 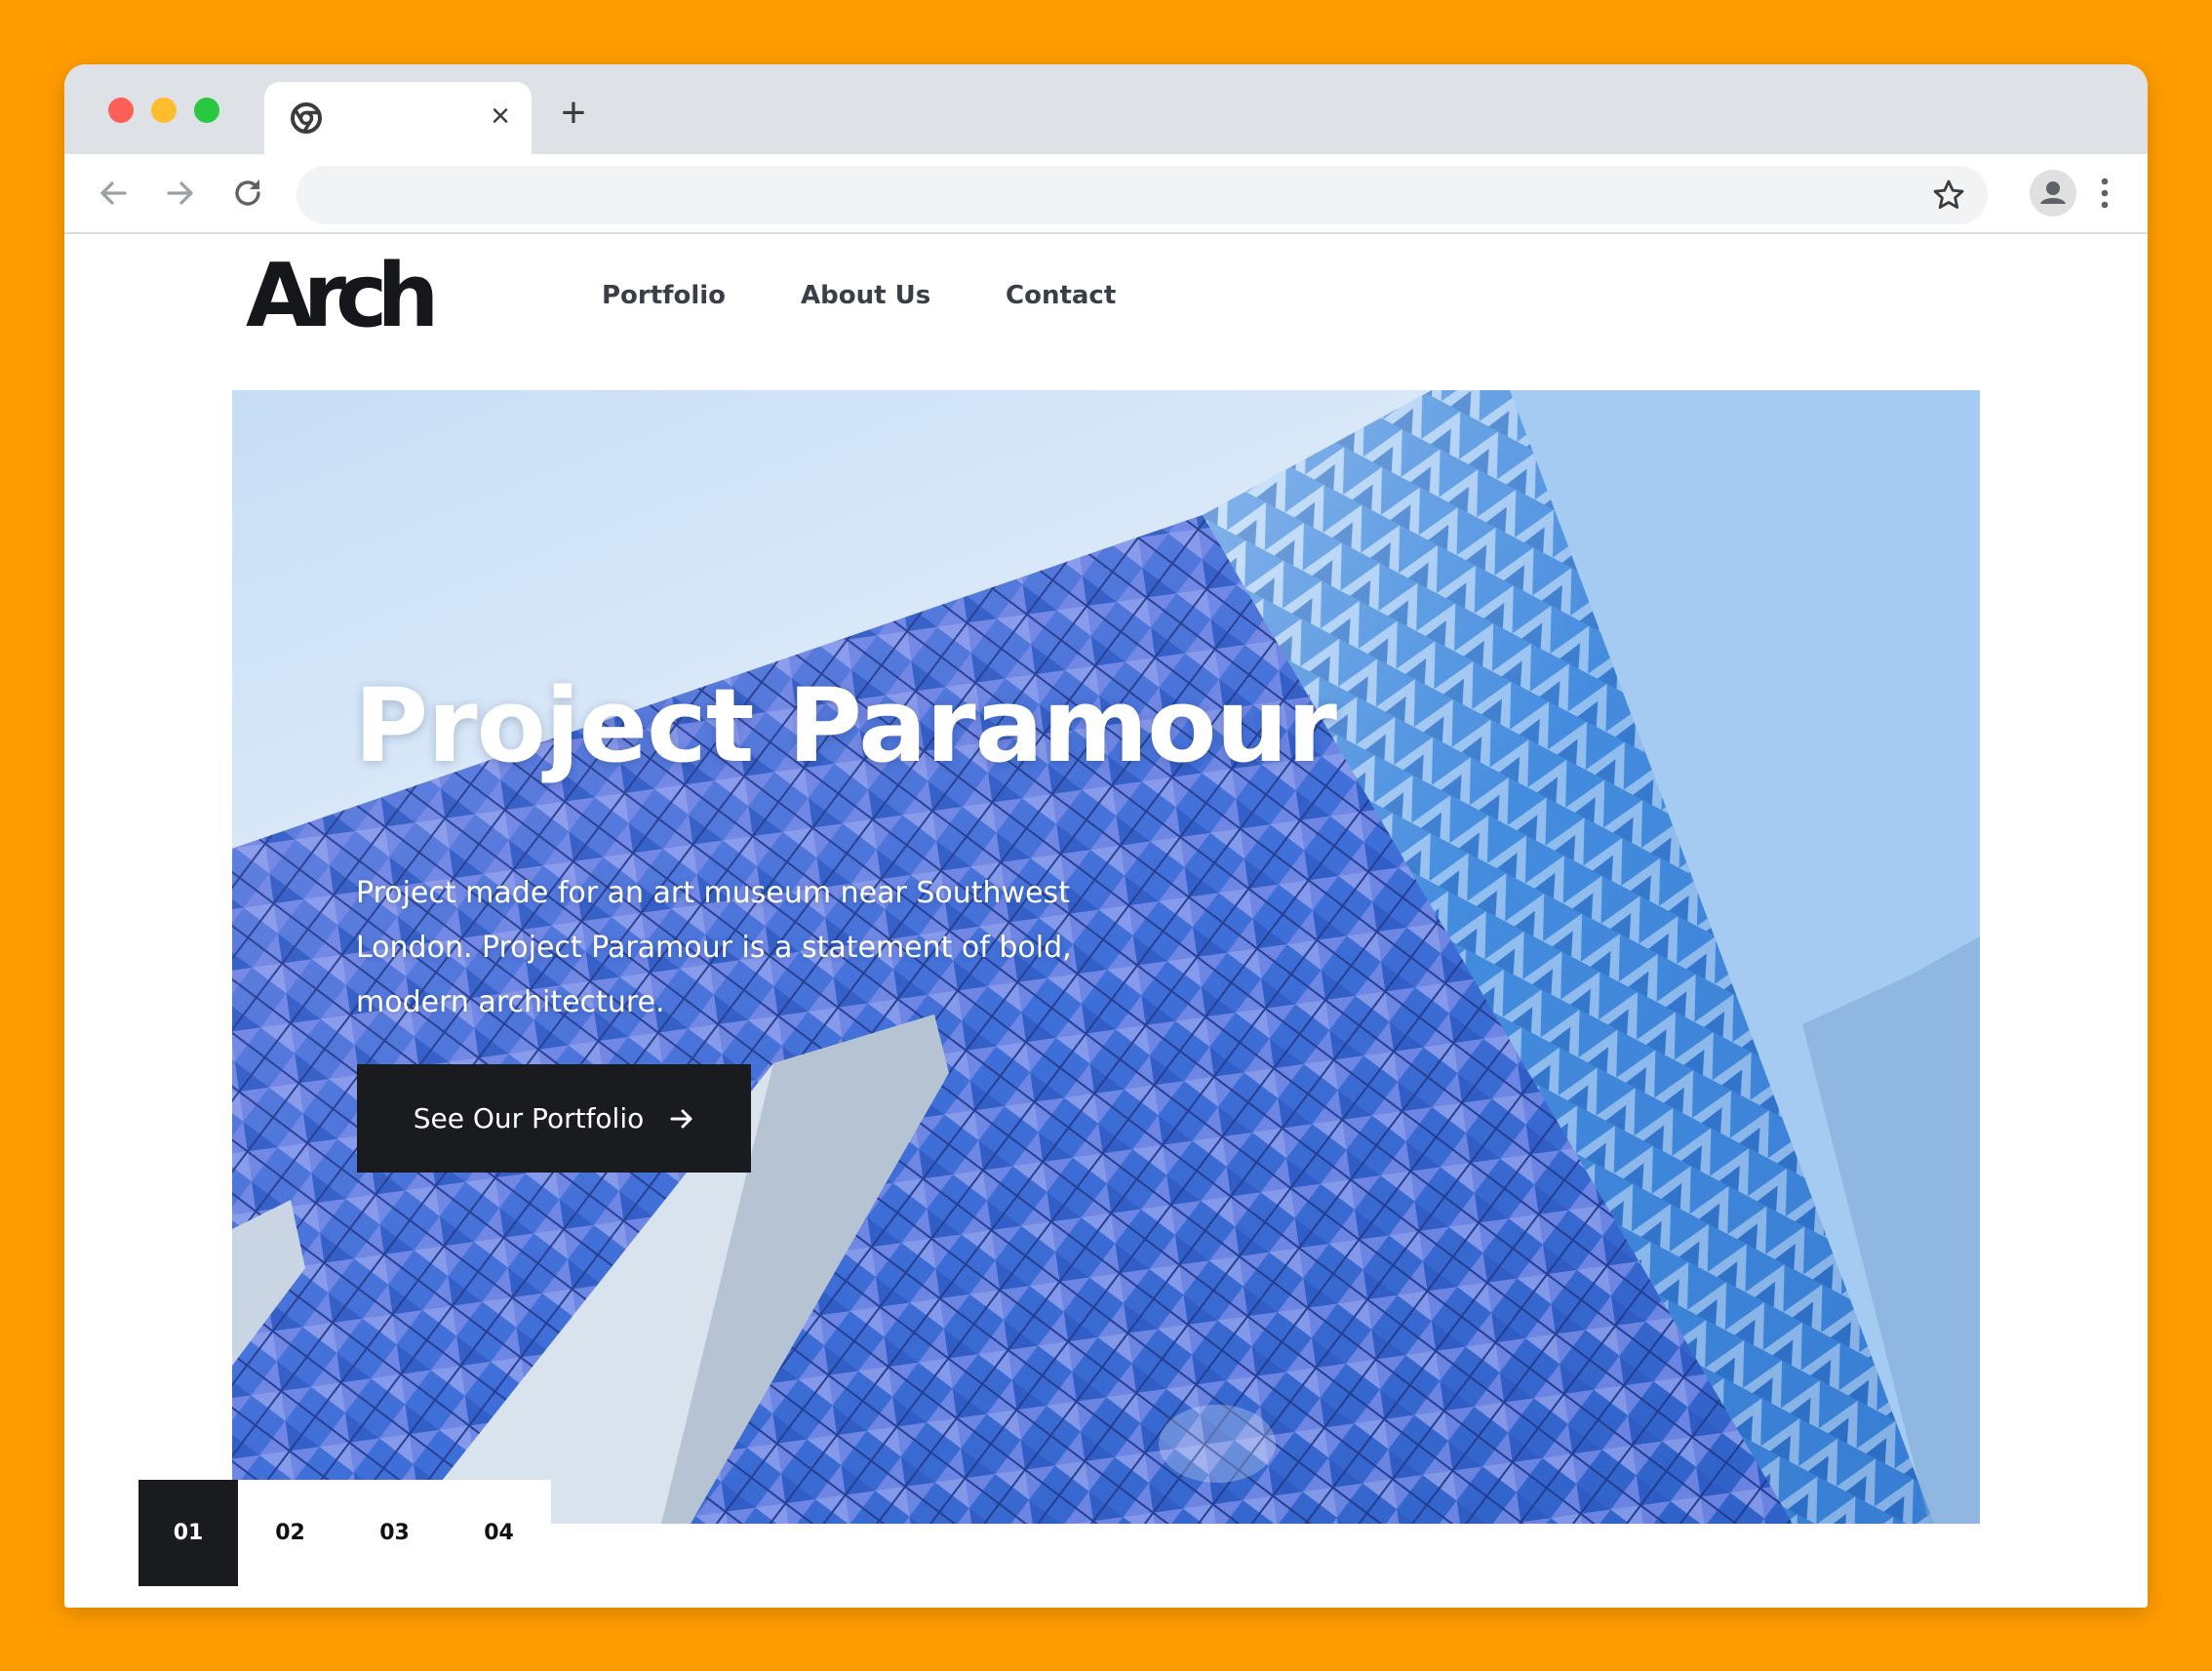 I want to click on more-vert-icon, so click(x=2104, y=193).